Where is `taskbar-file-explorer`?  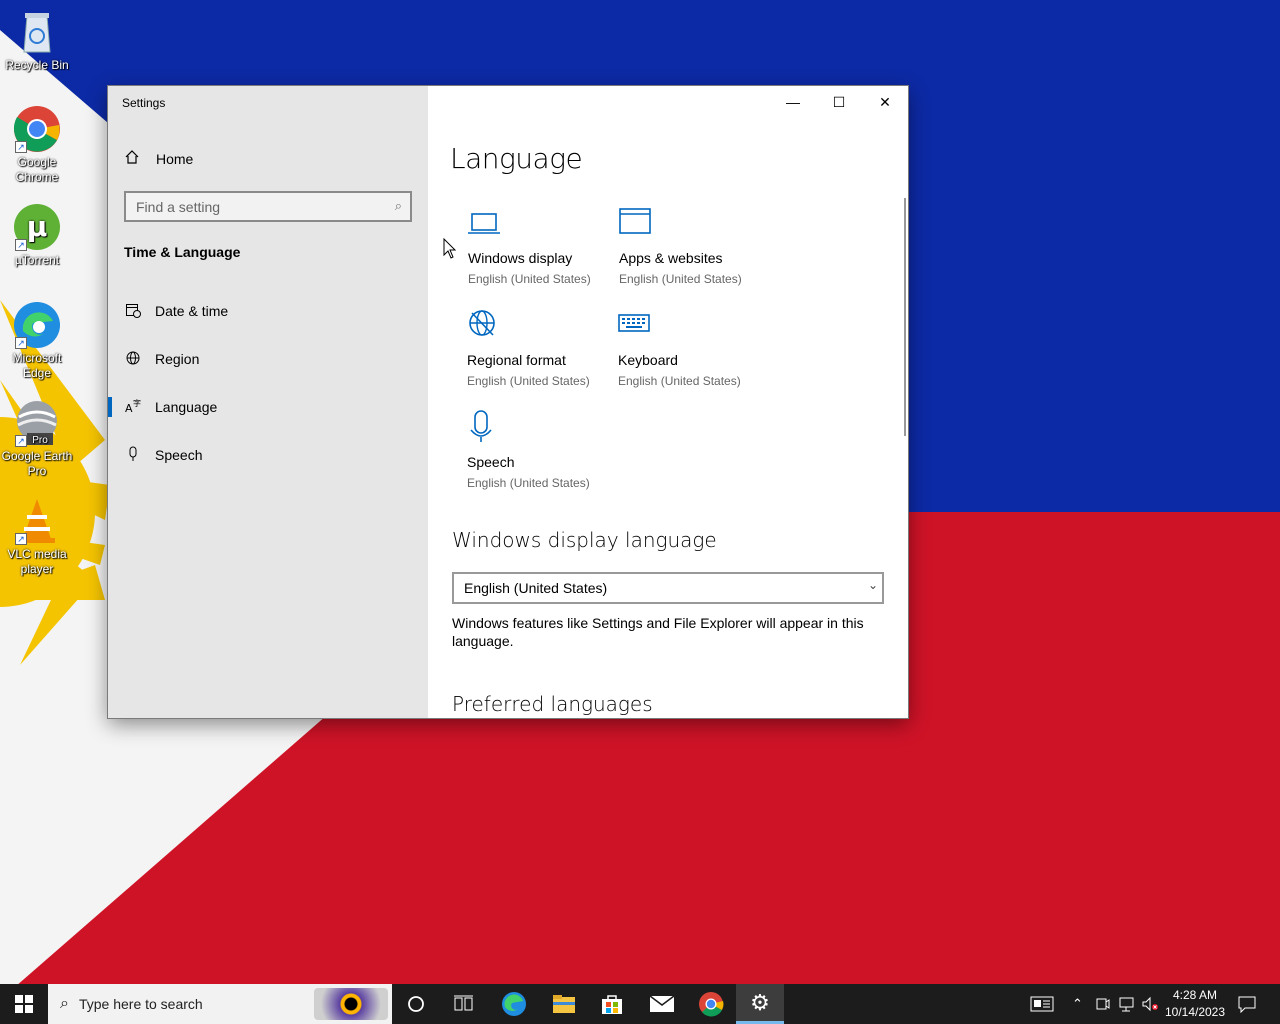
taskbar-file-explorer is located at coordinates (564, 1004).